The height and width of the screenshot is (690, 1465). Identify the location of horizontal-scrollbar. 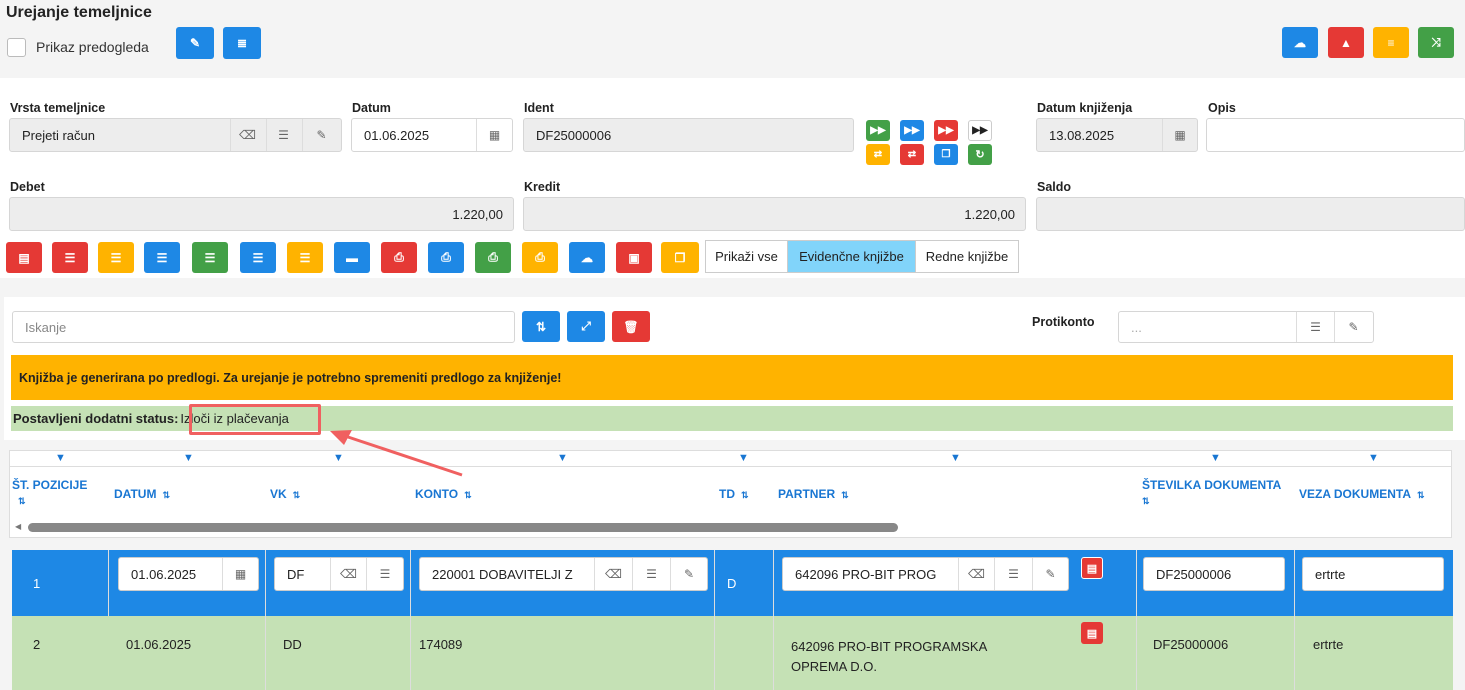
(463, 527).